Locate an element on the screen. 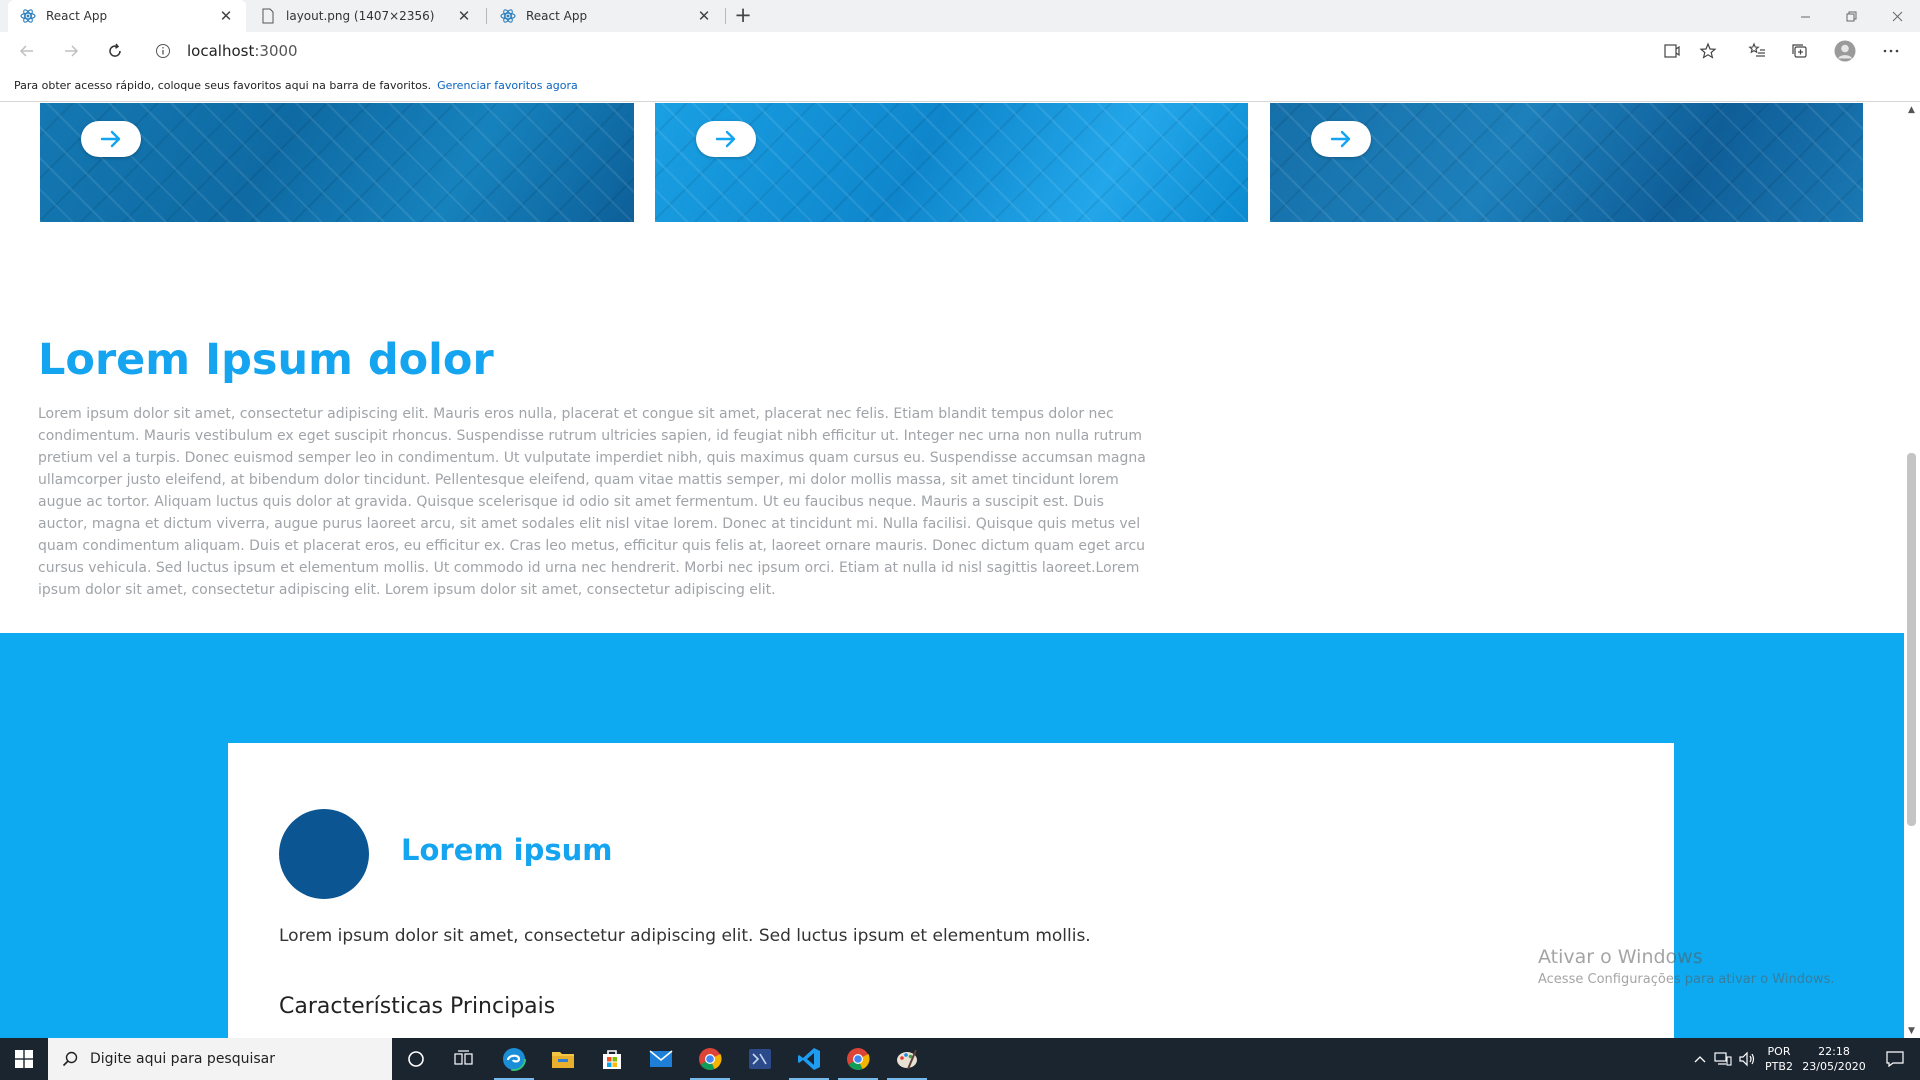  tab-label: layout.png (1407×2356) is located at coordinates (360, 16).